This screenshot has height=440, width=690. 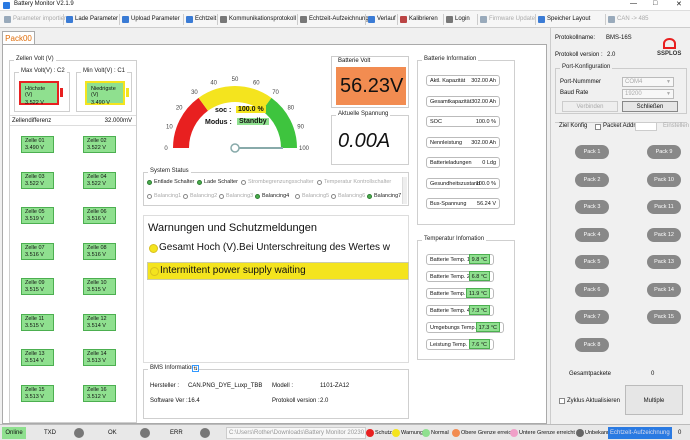 What do you see at coordinates (304, 149) in the screenshot?
I see `gauge-tick-label: 100` at bounding box center [304, 149].